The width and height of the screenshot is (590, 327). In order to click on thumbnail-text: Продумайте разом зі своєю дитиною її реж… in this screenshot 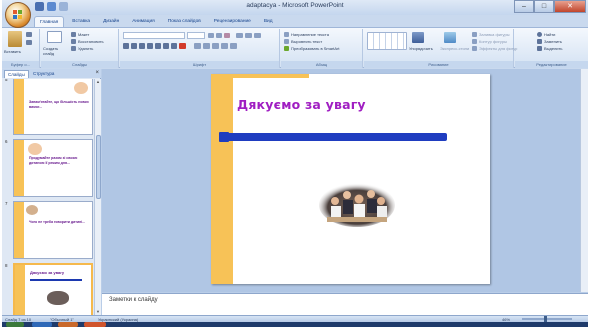, I will do `click(53, 160)`.